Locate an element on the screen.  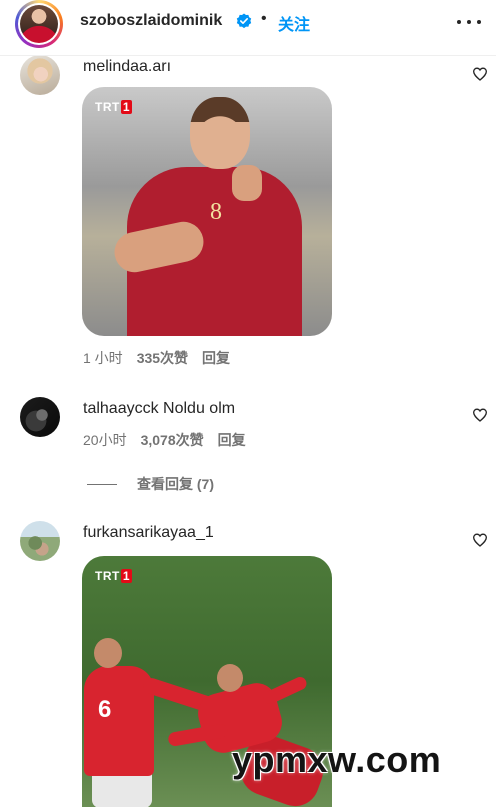
comment-time: 1 小时 is located at coordinates (103, 358).